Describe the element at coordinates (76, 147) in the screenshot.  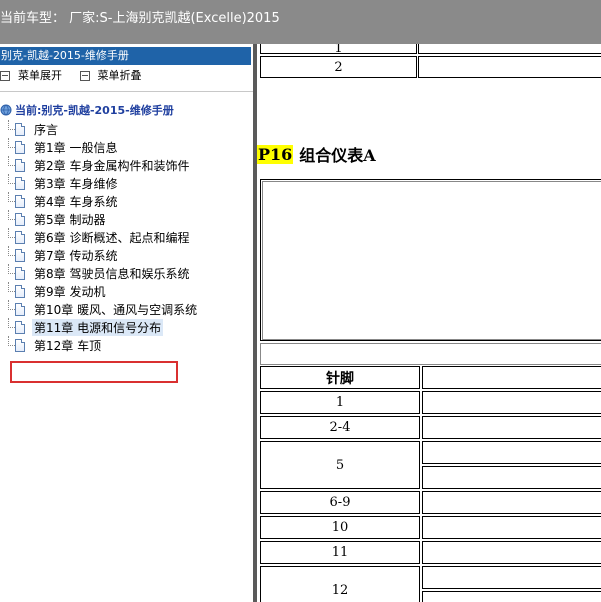
I see `tree-item-label: 第1章 一般信息` at that location.